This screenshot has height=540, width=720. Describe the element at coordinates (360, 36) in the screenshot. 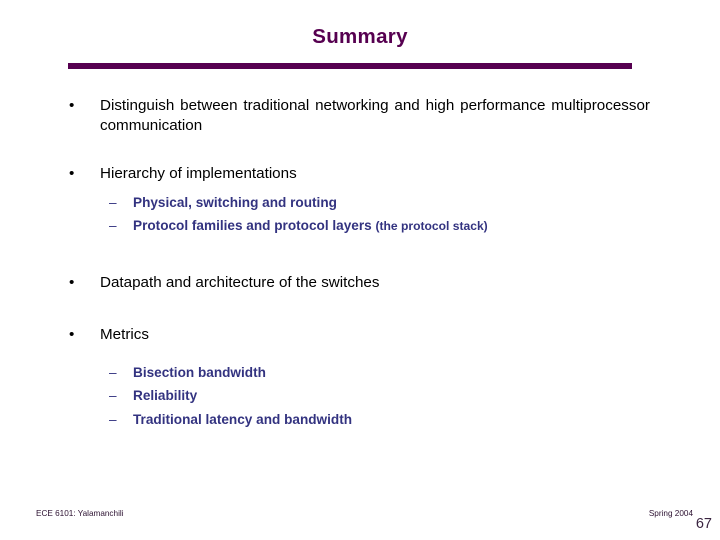

I see `page-title: Summary` at that location.